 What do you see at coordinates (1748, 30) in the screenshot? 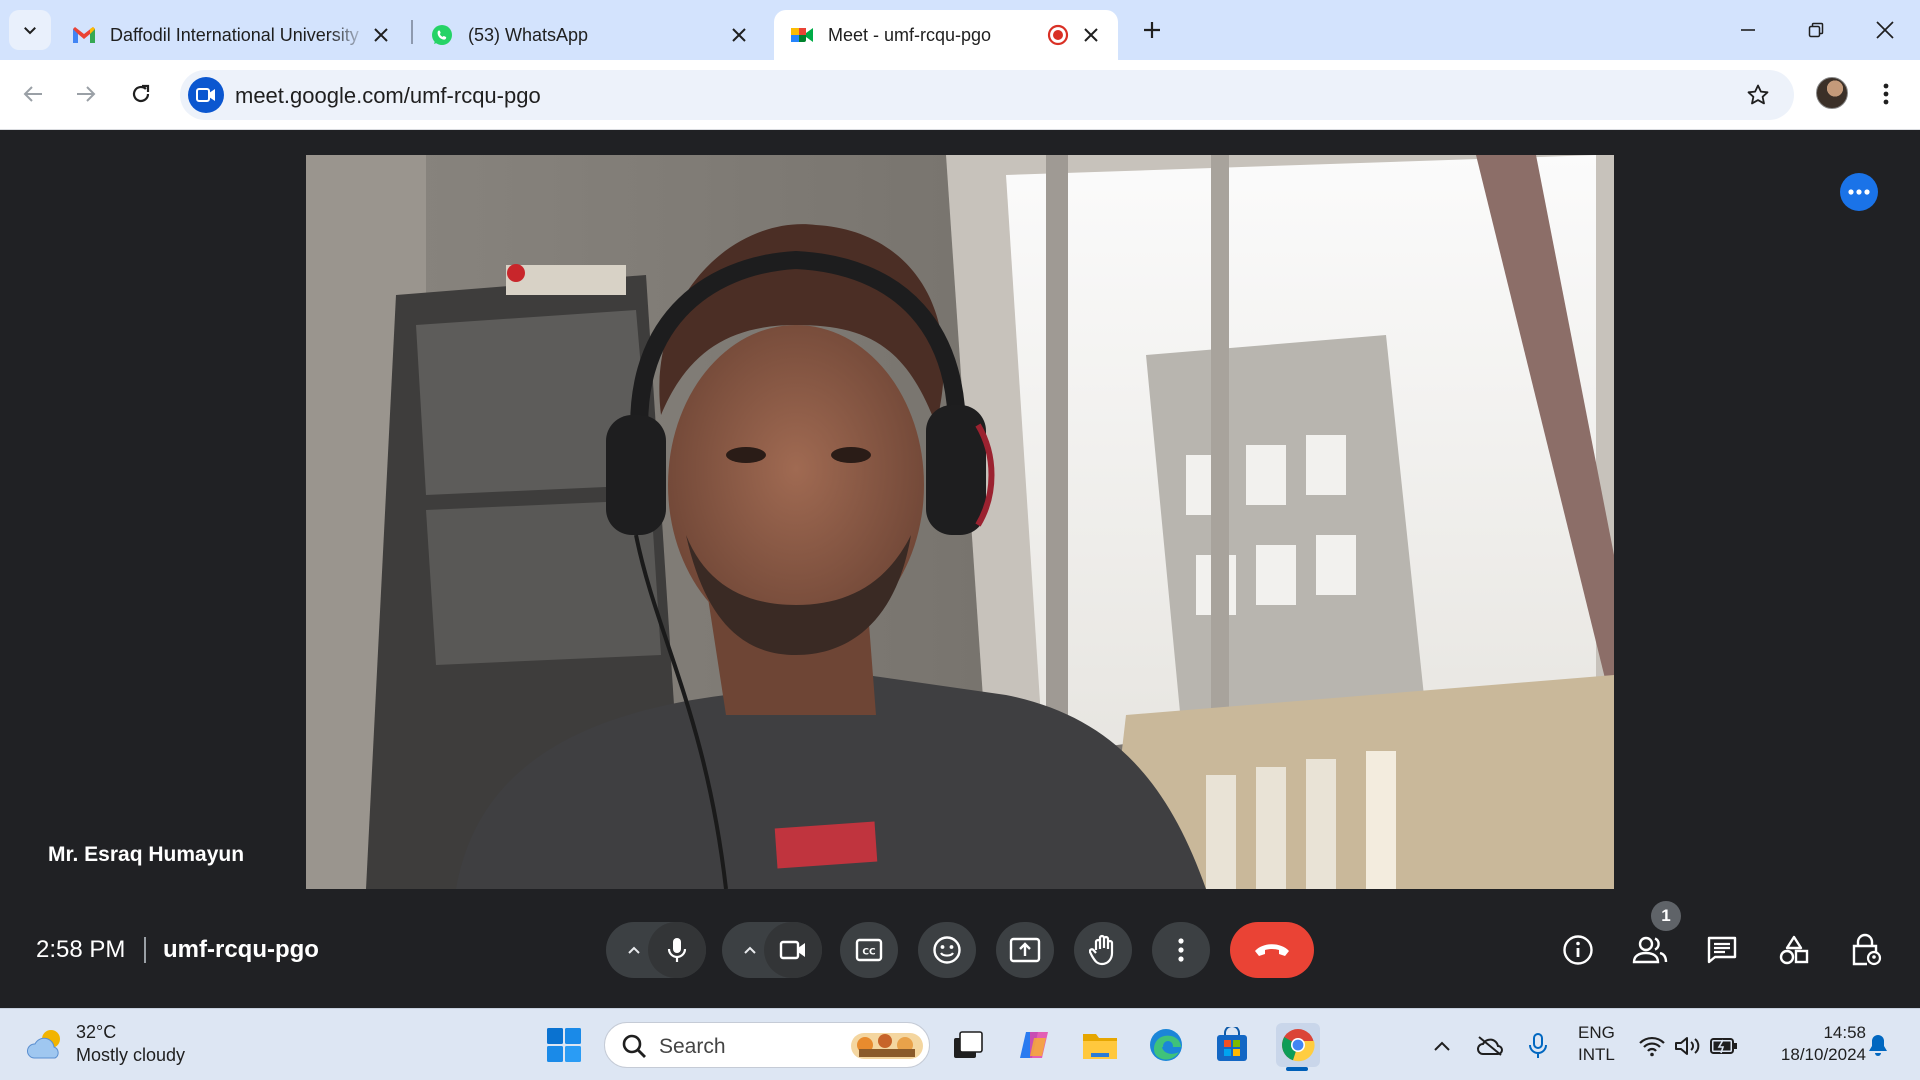
I see `minimize-button` at bounding box center [1748, 30].